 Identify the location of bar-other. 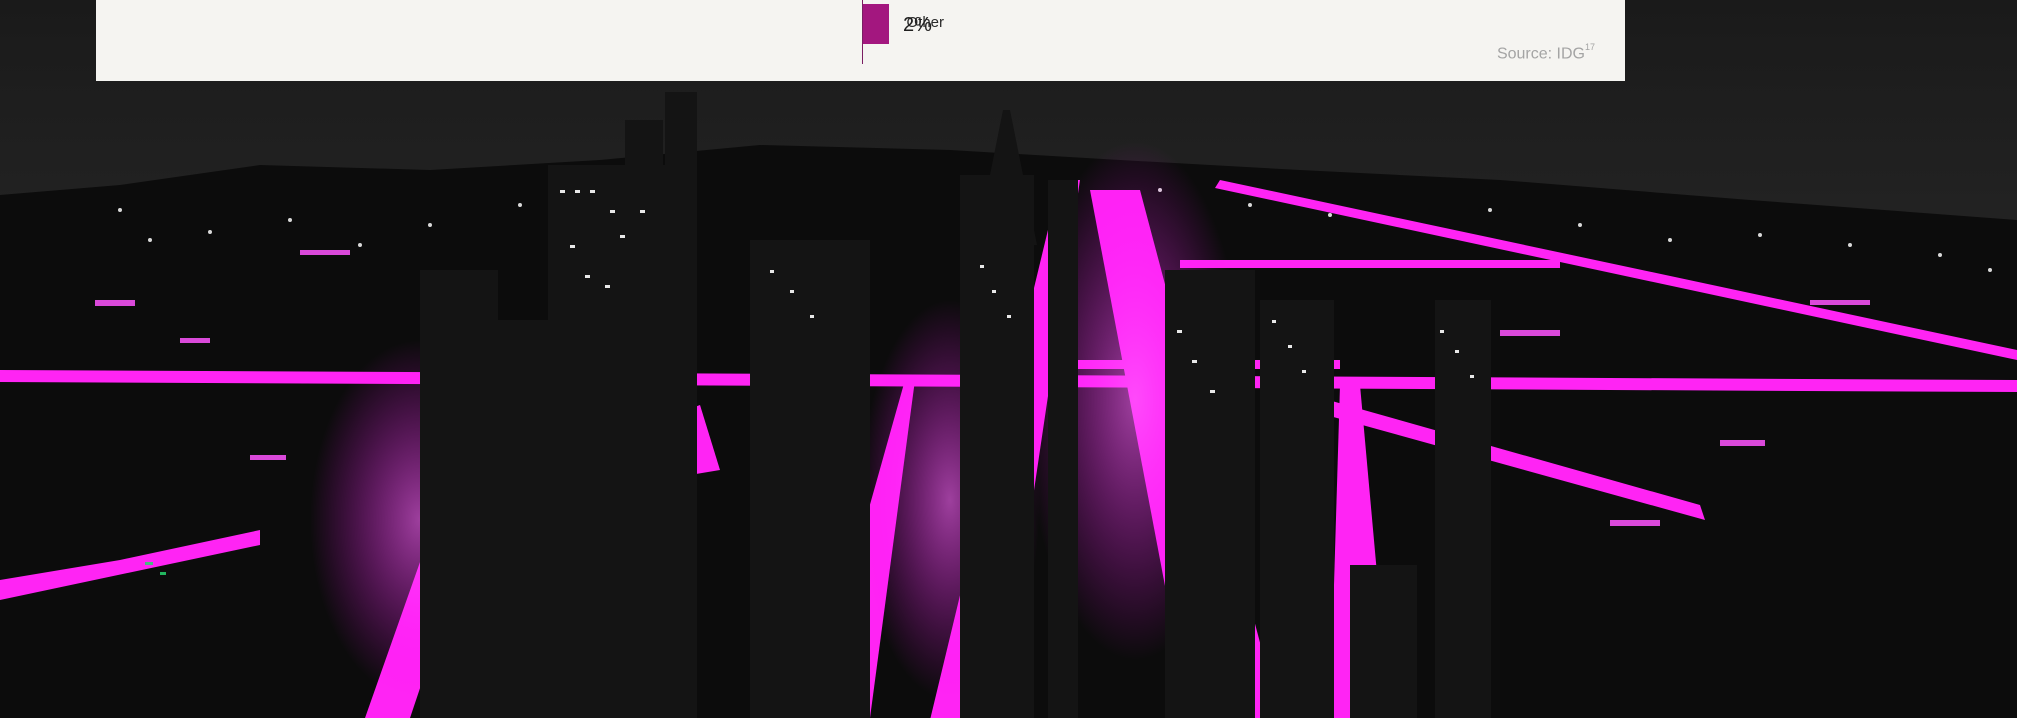
(876, 24).